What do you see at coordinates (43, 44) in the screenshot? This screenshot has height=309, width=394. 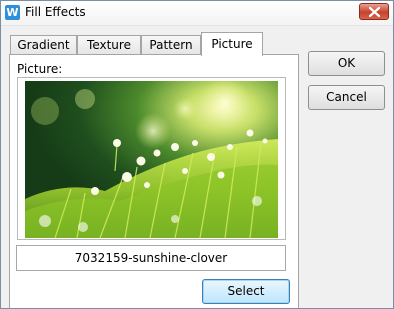 I see `tab-gradient: Gradient` at bounding box center [43, 44].